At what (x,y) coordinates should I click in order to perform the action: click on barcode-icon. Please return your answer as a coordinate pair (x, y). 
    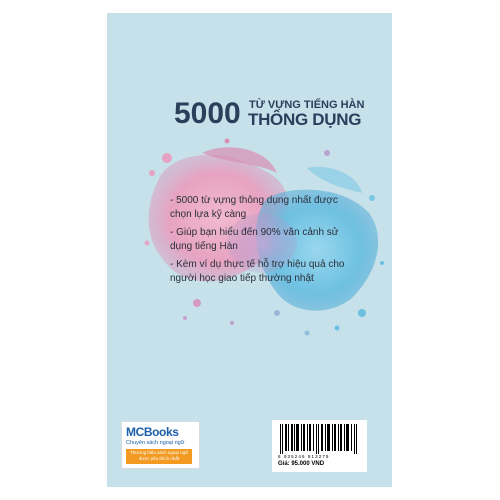
    Looking at the image, I should click on (318, 439).